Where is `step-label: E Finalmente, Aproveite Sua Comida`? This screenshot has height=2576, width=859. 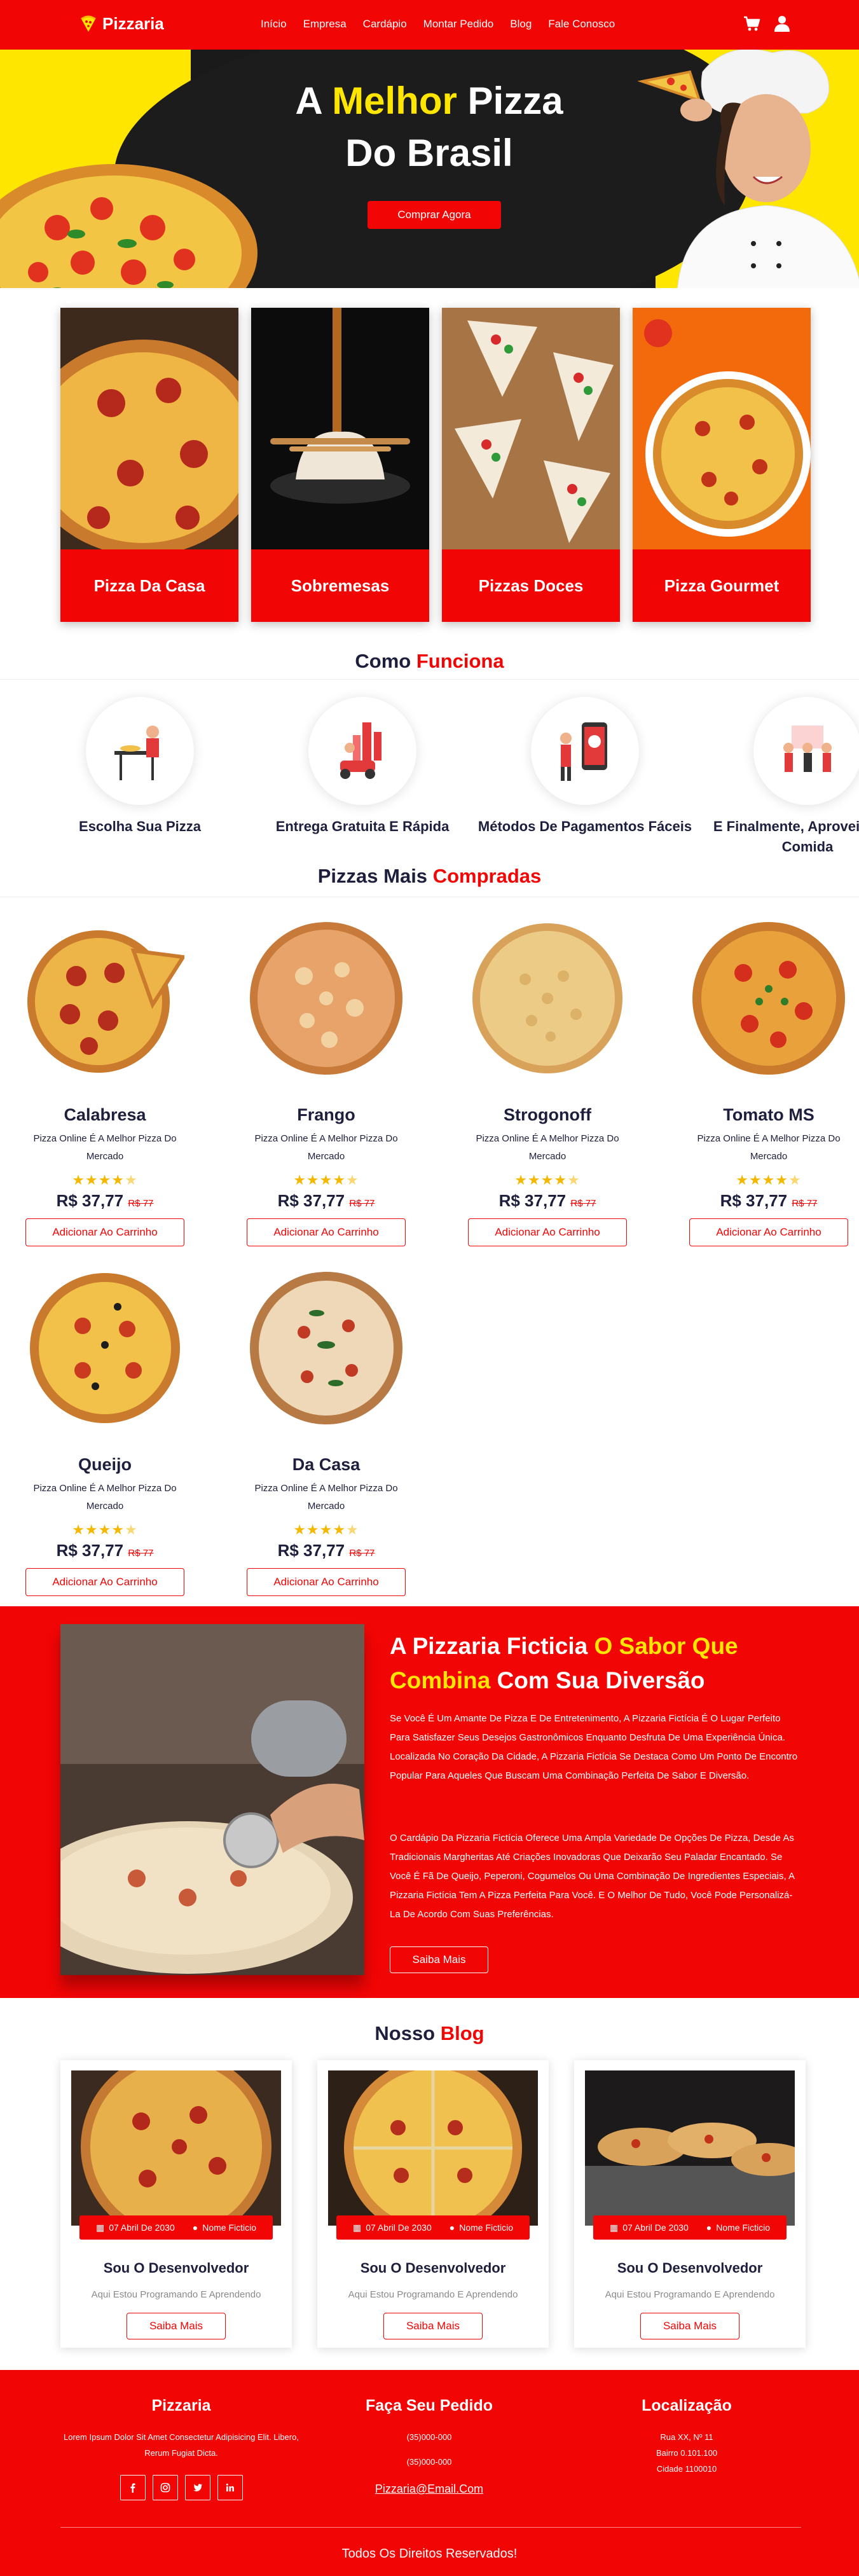
step-label: E Finalmente, Aproveite Sua Comida is located at coordinates (786, 836).